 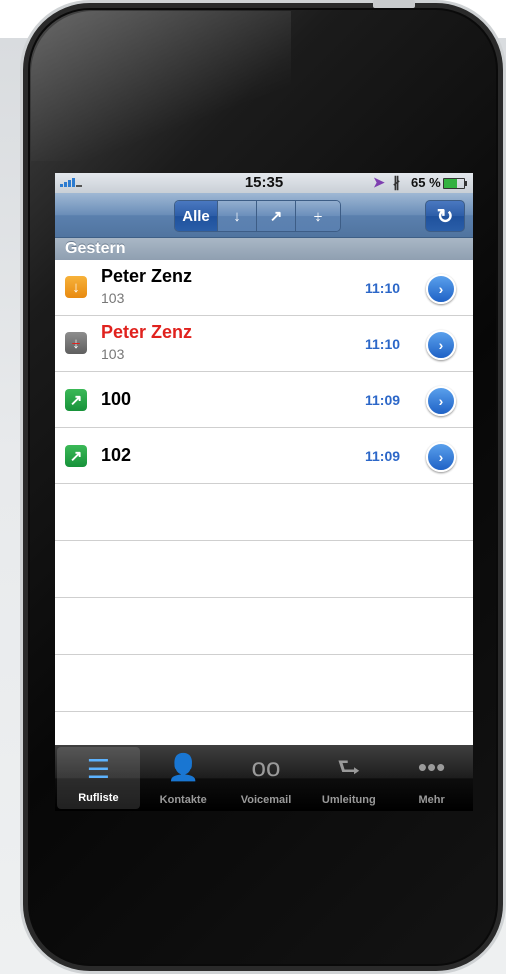 I want to click on nav-bar: Alle ↓ ↗ ↓ ↻, so click(x=264, y=215).